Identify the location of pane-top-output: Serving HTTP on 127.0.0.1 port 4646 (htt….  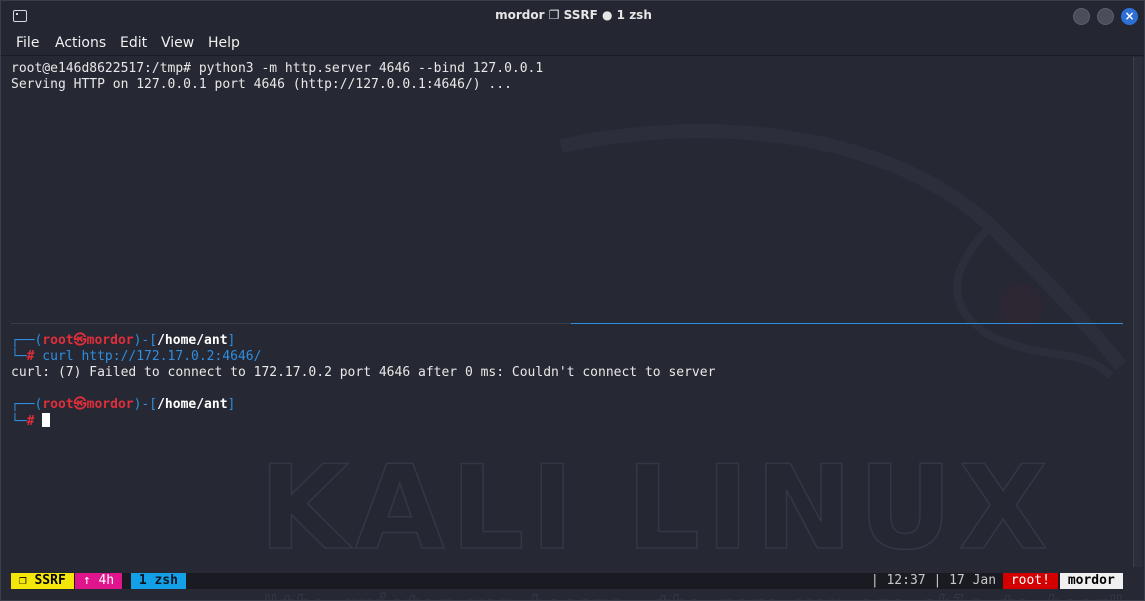
(261, 84).